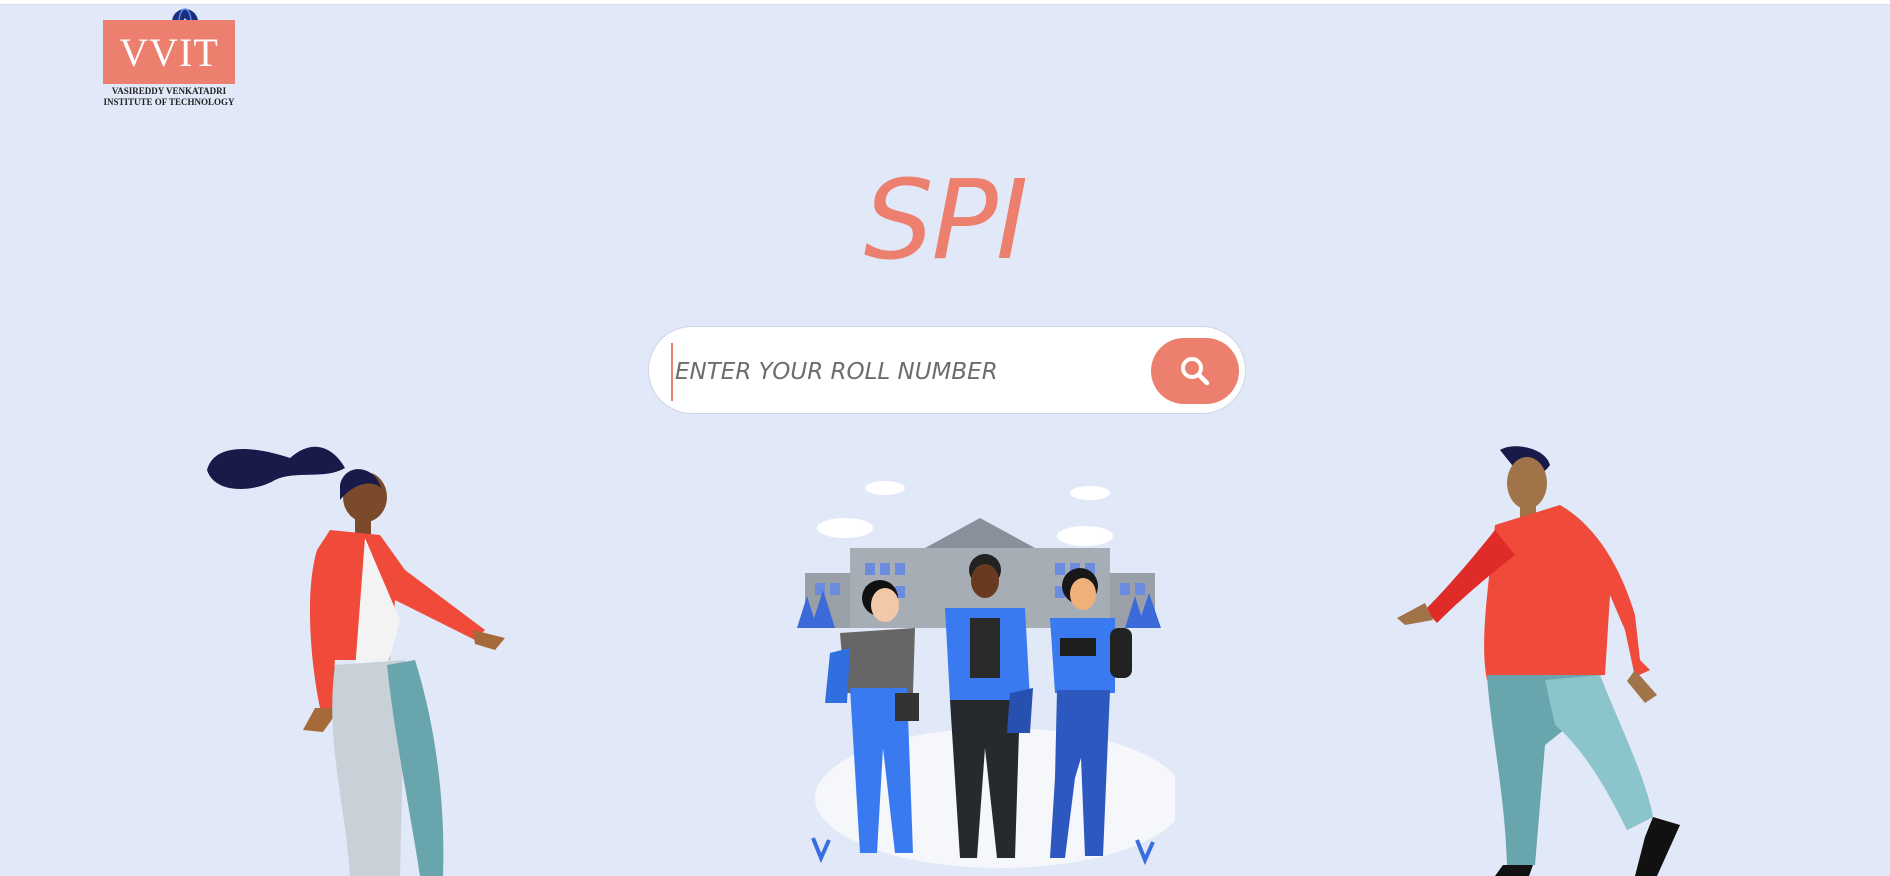 The width and height of the screenshot is (1890, 876). What do you see at coordinates (986, 674) in the screenshot?
I see `students-campus-illustration` at bounding box center [986, 674].